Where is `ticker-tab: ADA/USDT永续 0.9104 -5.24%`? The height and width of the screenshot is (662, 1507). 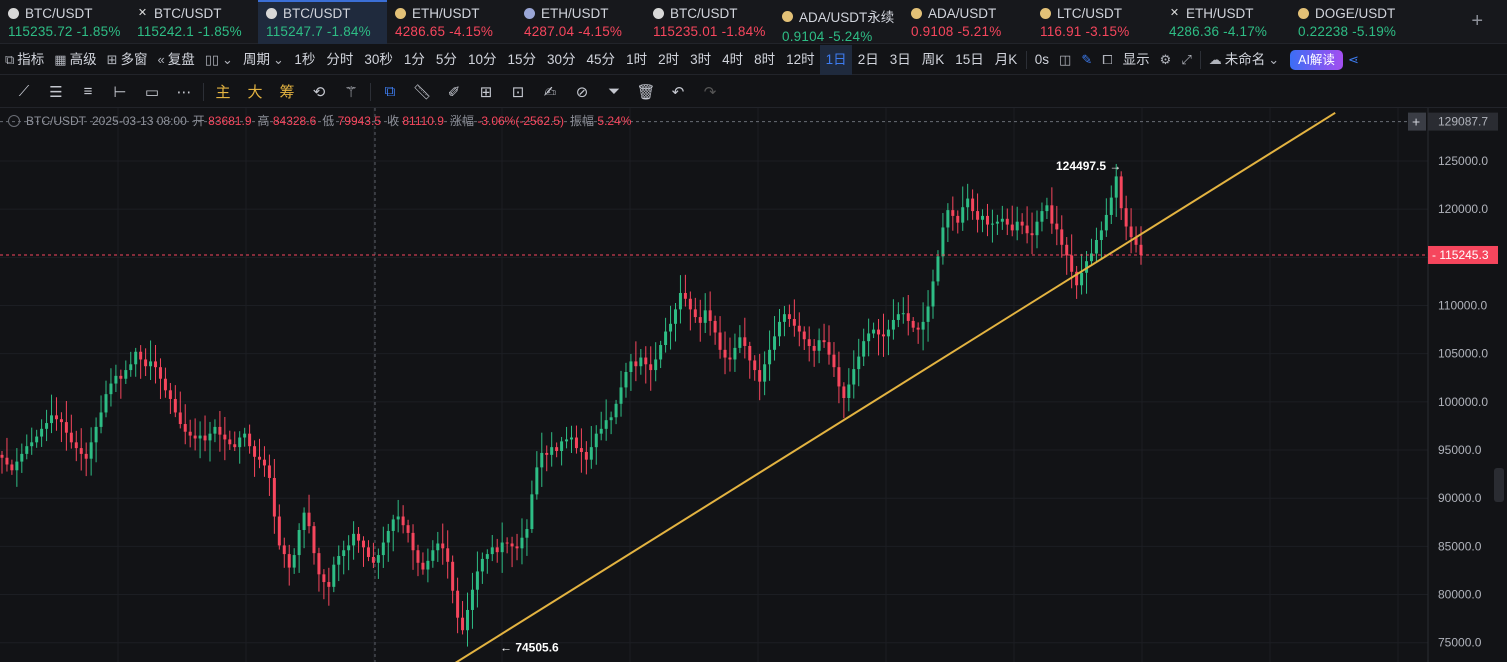 ticker-tab: ADA/USDT永续 0.9104 -5.24% is located at coordinates (838, 22).